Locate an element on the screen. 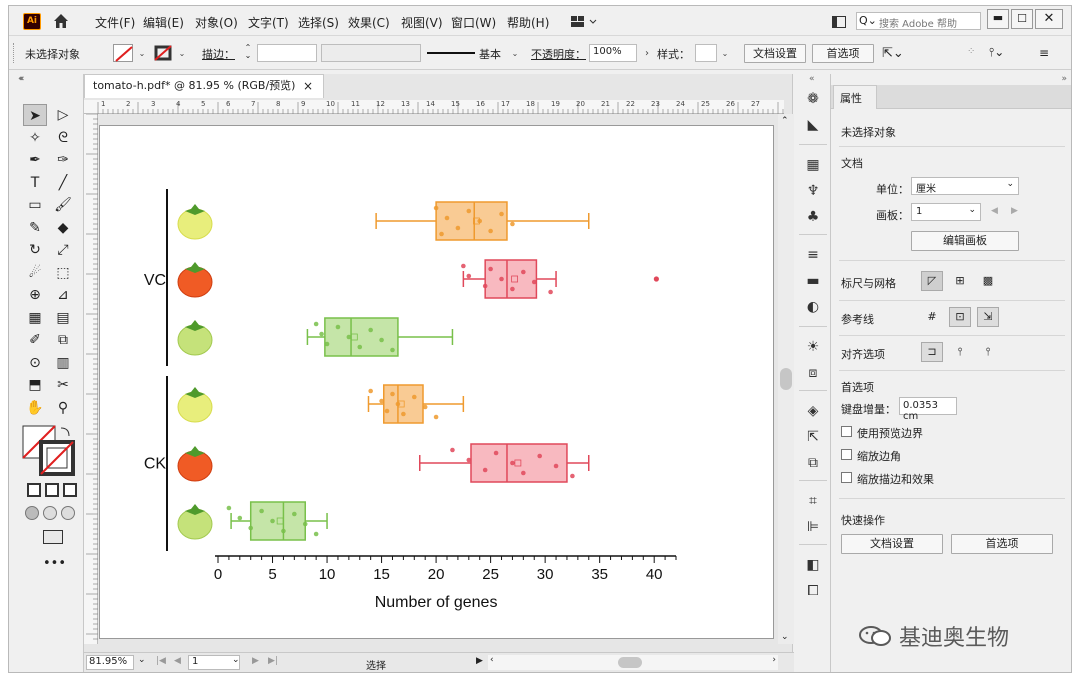 This screenshot has height=684, width=1080. paintbrush-tool-icon: 🖌 is located at coordinates (63, 205).